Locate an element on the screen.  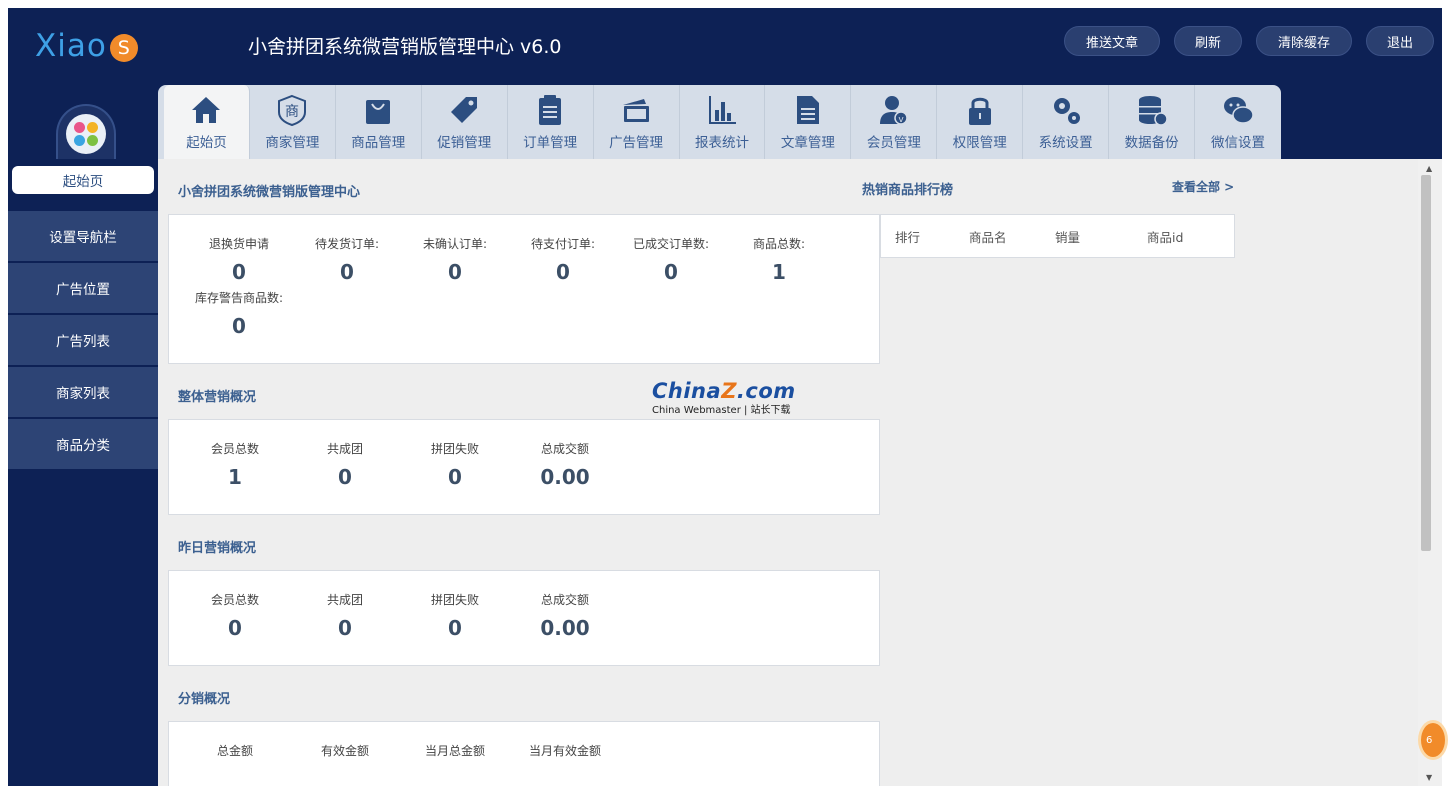
marketing-total-card: 会员总数 1 共成团 0 拼团失败 0 总成交额 0.00 is located at coordinates (524, 467).